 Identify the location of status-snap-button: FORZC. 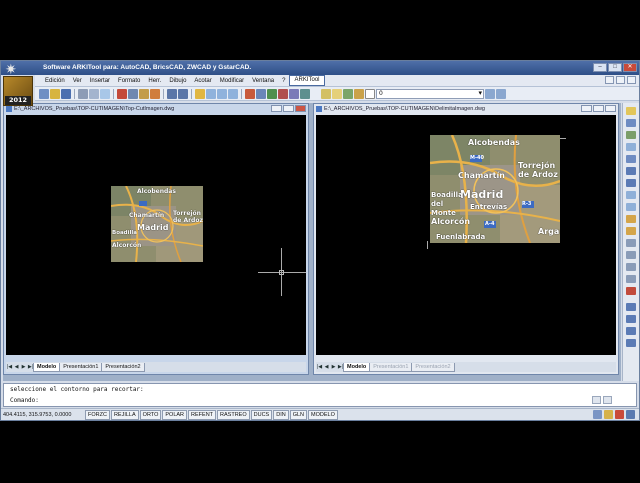
(97, 414).